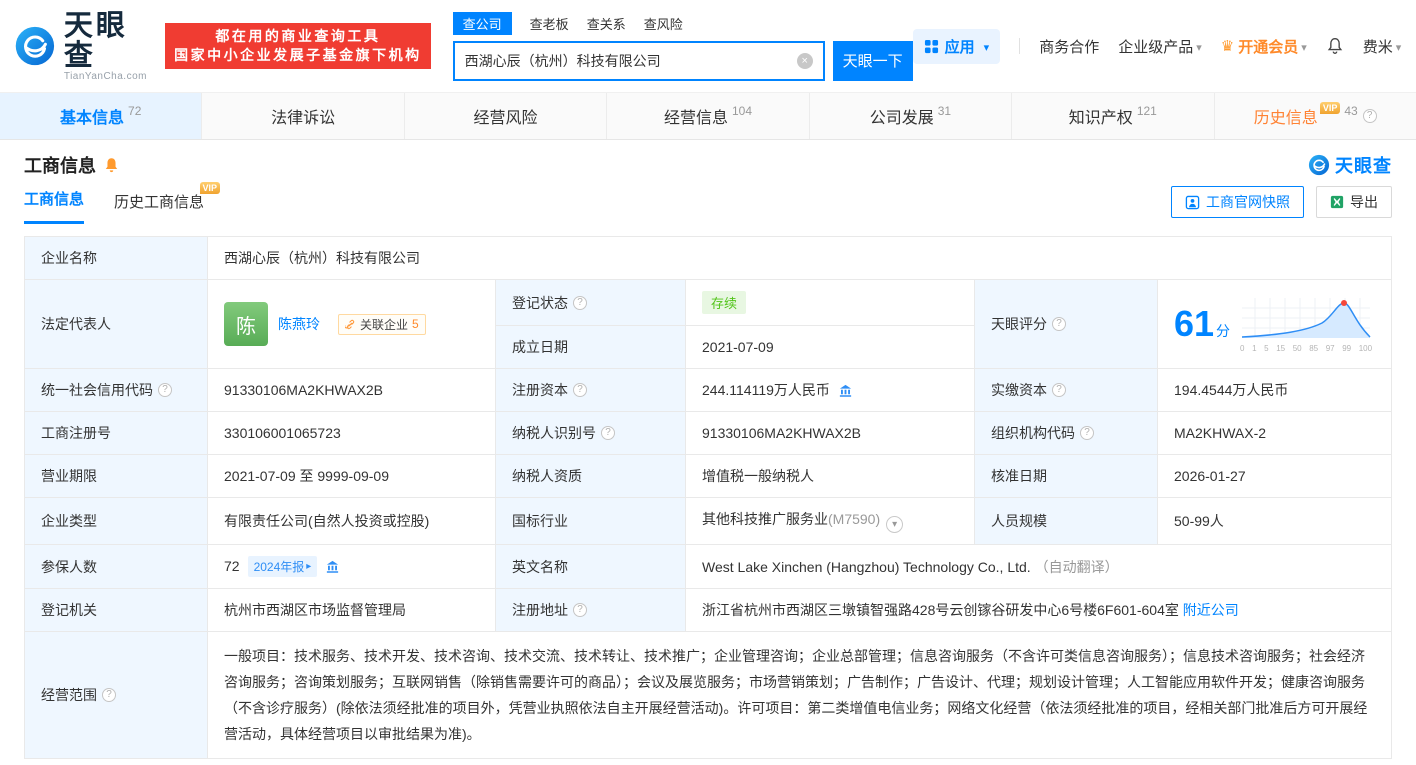 This screenshot has height=765, width=1416. I want to click on export-button: 导出, so click(1354, 202).